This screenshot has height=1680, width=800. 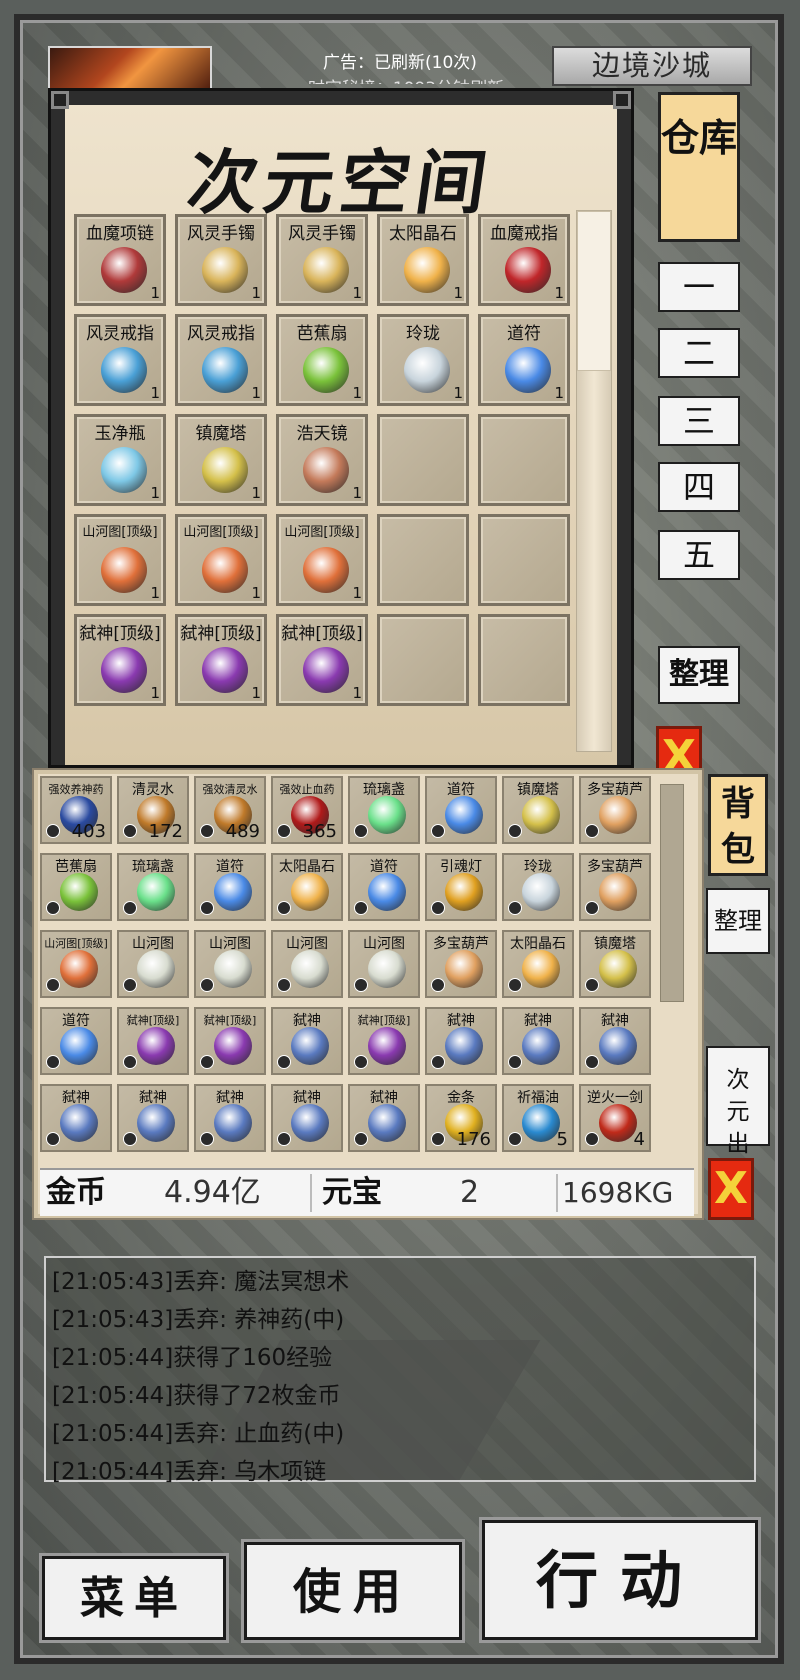 I want to click on dimension-sell-button: 次元出售, so click(x=738, y=1117).